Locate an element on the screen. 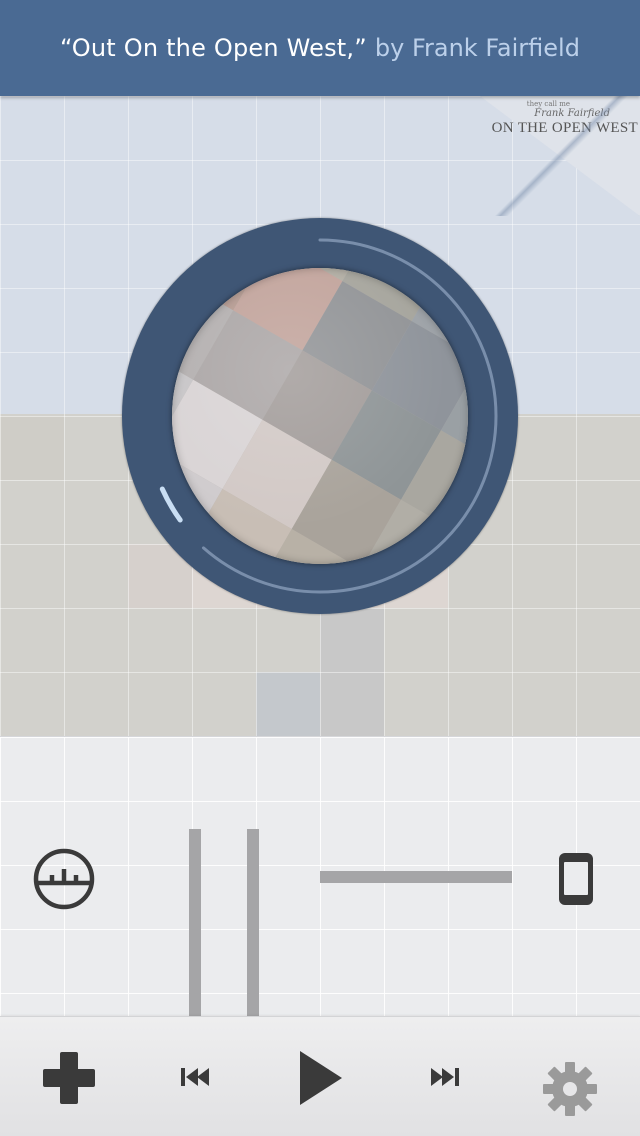  album-thumb-title: ON THE OPEN WEST is located at coordinates (564, 128).